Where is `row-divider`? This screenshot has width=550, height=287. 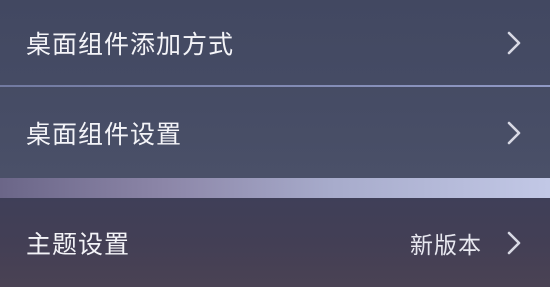 row-divider is located at coordinates (275, 86).